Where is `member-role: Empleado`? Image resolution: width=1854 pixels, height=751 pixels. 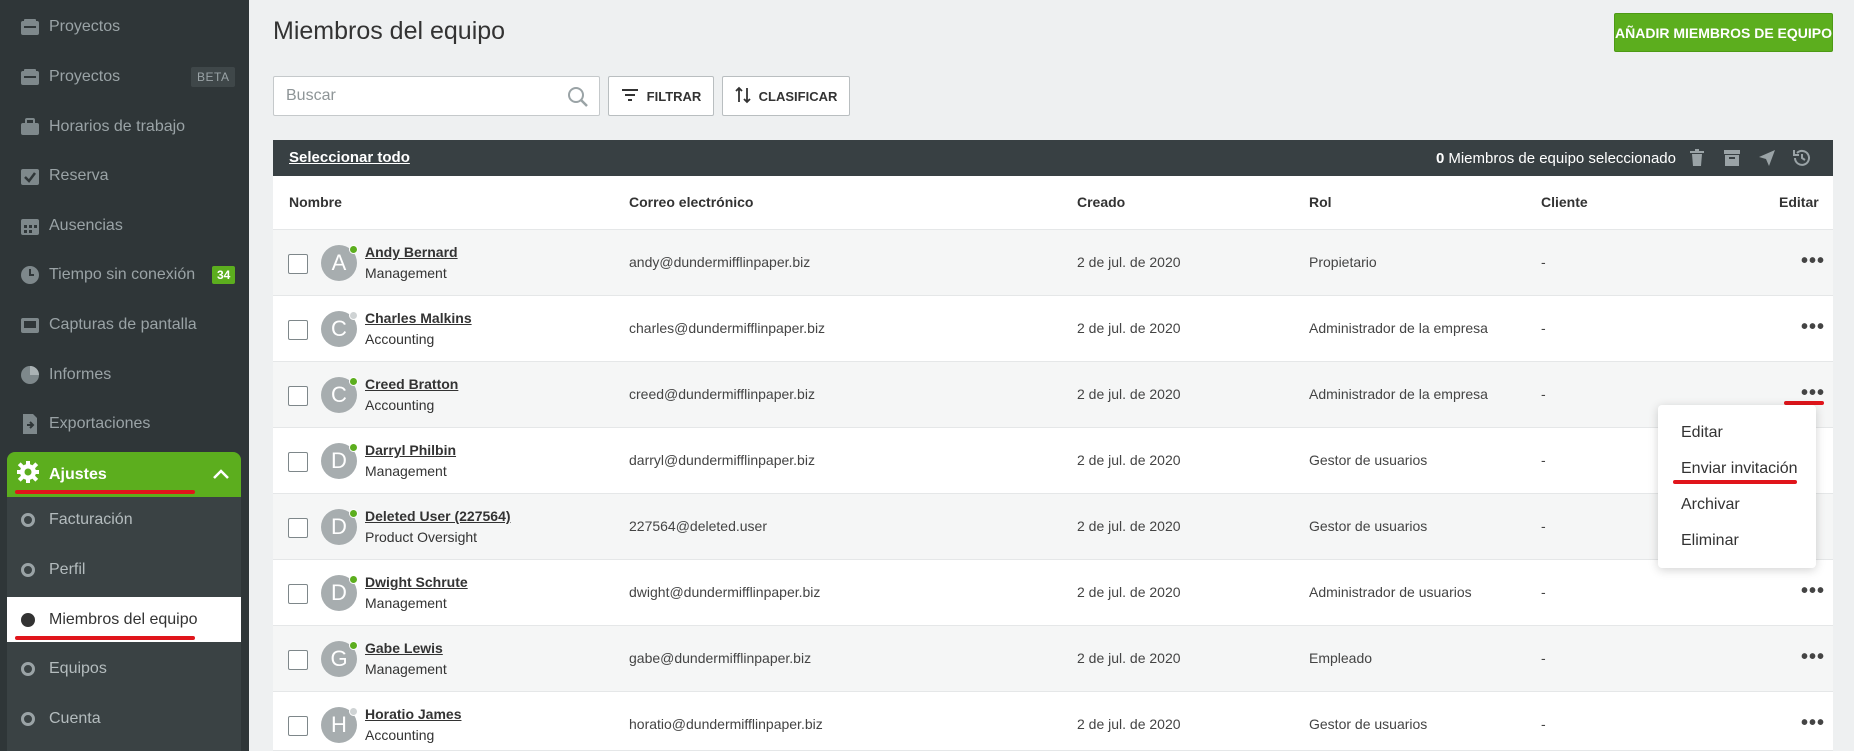 member-role: Empleado is located at coordinates (1341, 658).